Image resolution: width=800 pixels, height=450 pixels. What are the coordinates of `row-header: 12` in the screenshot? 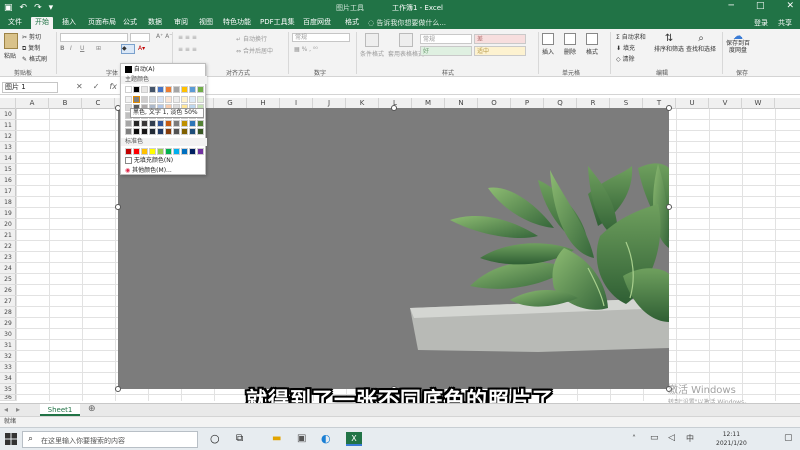 It's located at (8, 136).